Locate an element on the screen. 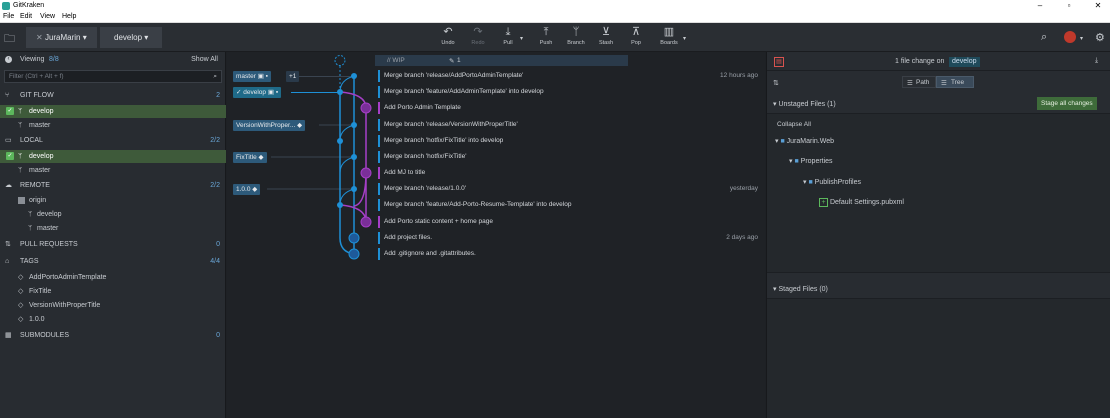 The image size is (1110, 418). tree-folder: ▾ ■ JuraMarin.Web is located at coordinates (804, 141).